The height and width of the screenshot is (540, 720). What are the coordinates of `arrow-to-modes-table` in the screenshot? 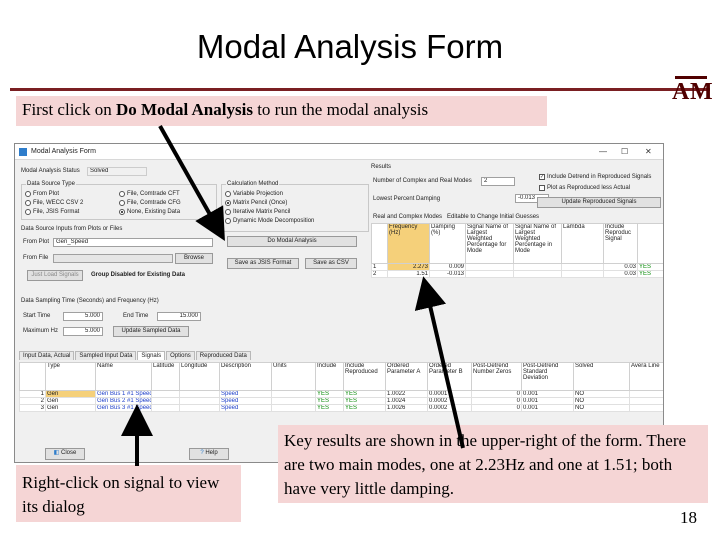 It's located at (439, 362).